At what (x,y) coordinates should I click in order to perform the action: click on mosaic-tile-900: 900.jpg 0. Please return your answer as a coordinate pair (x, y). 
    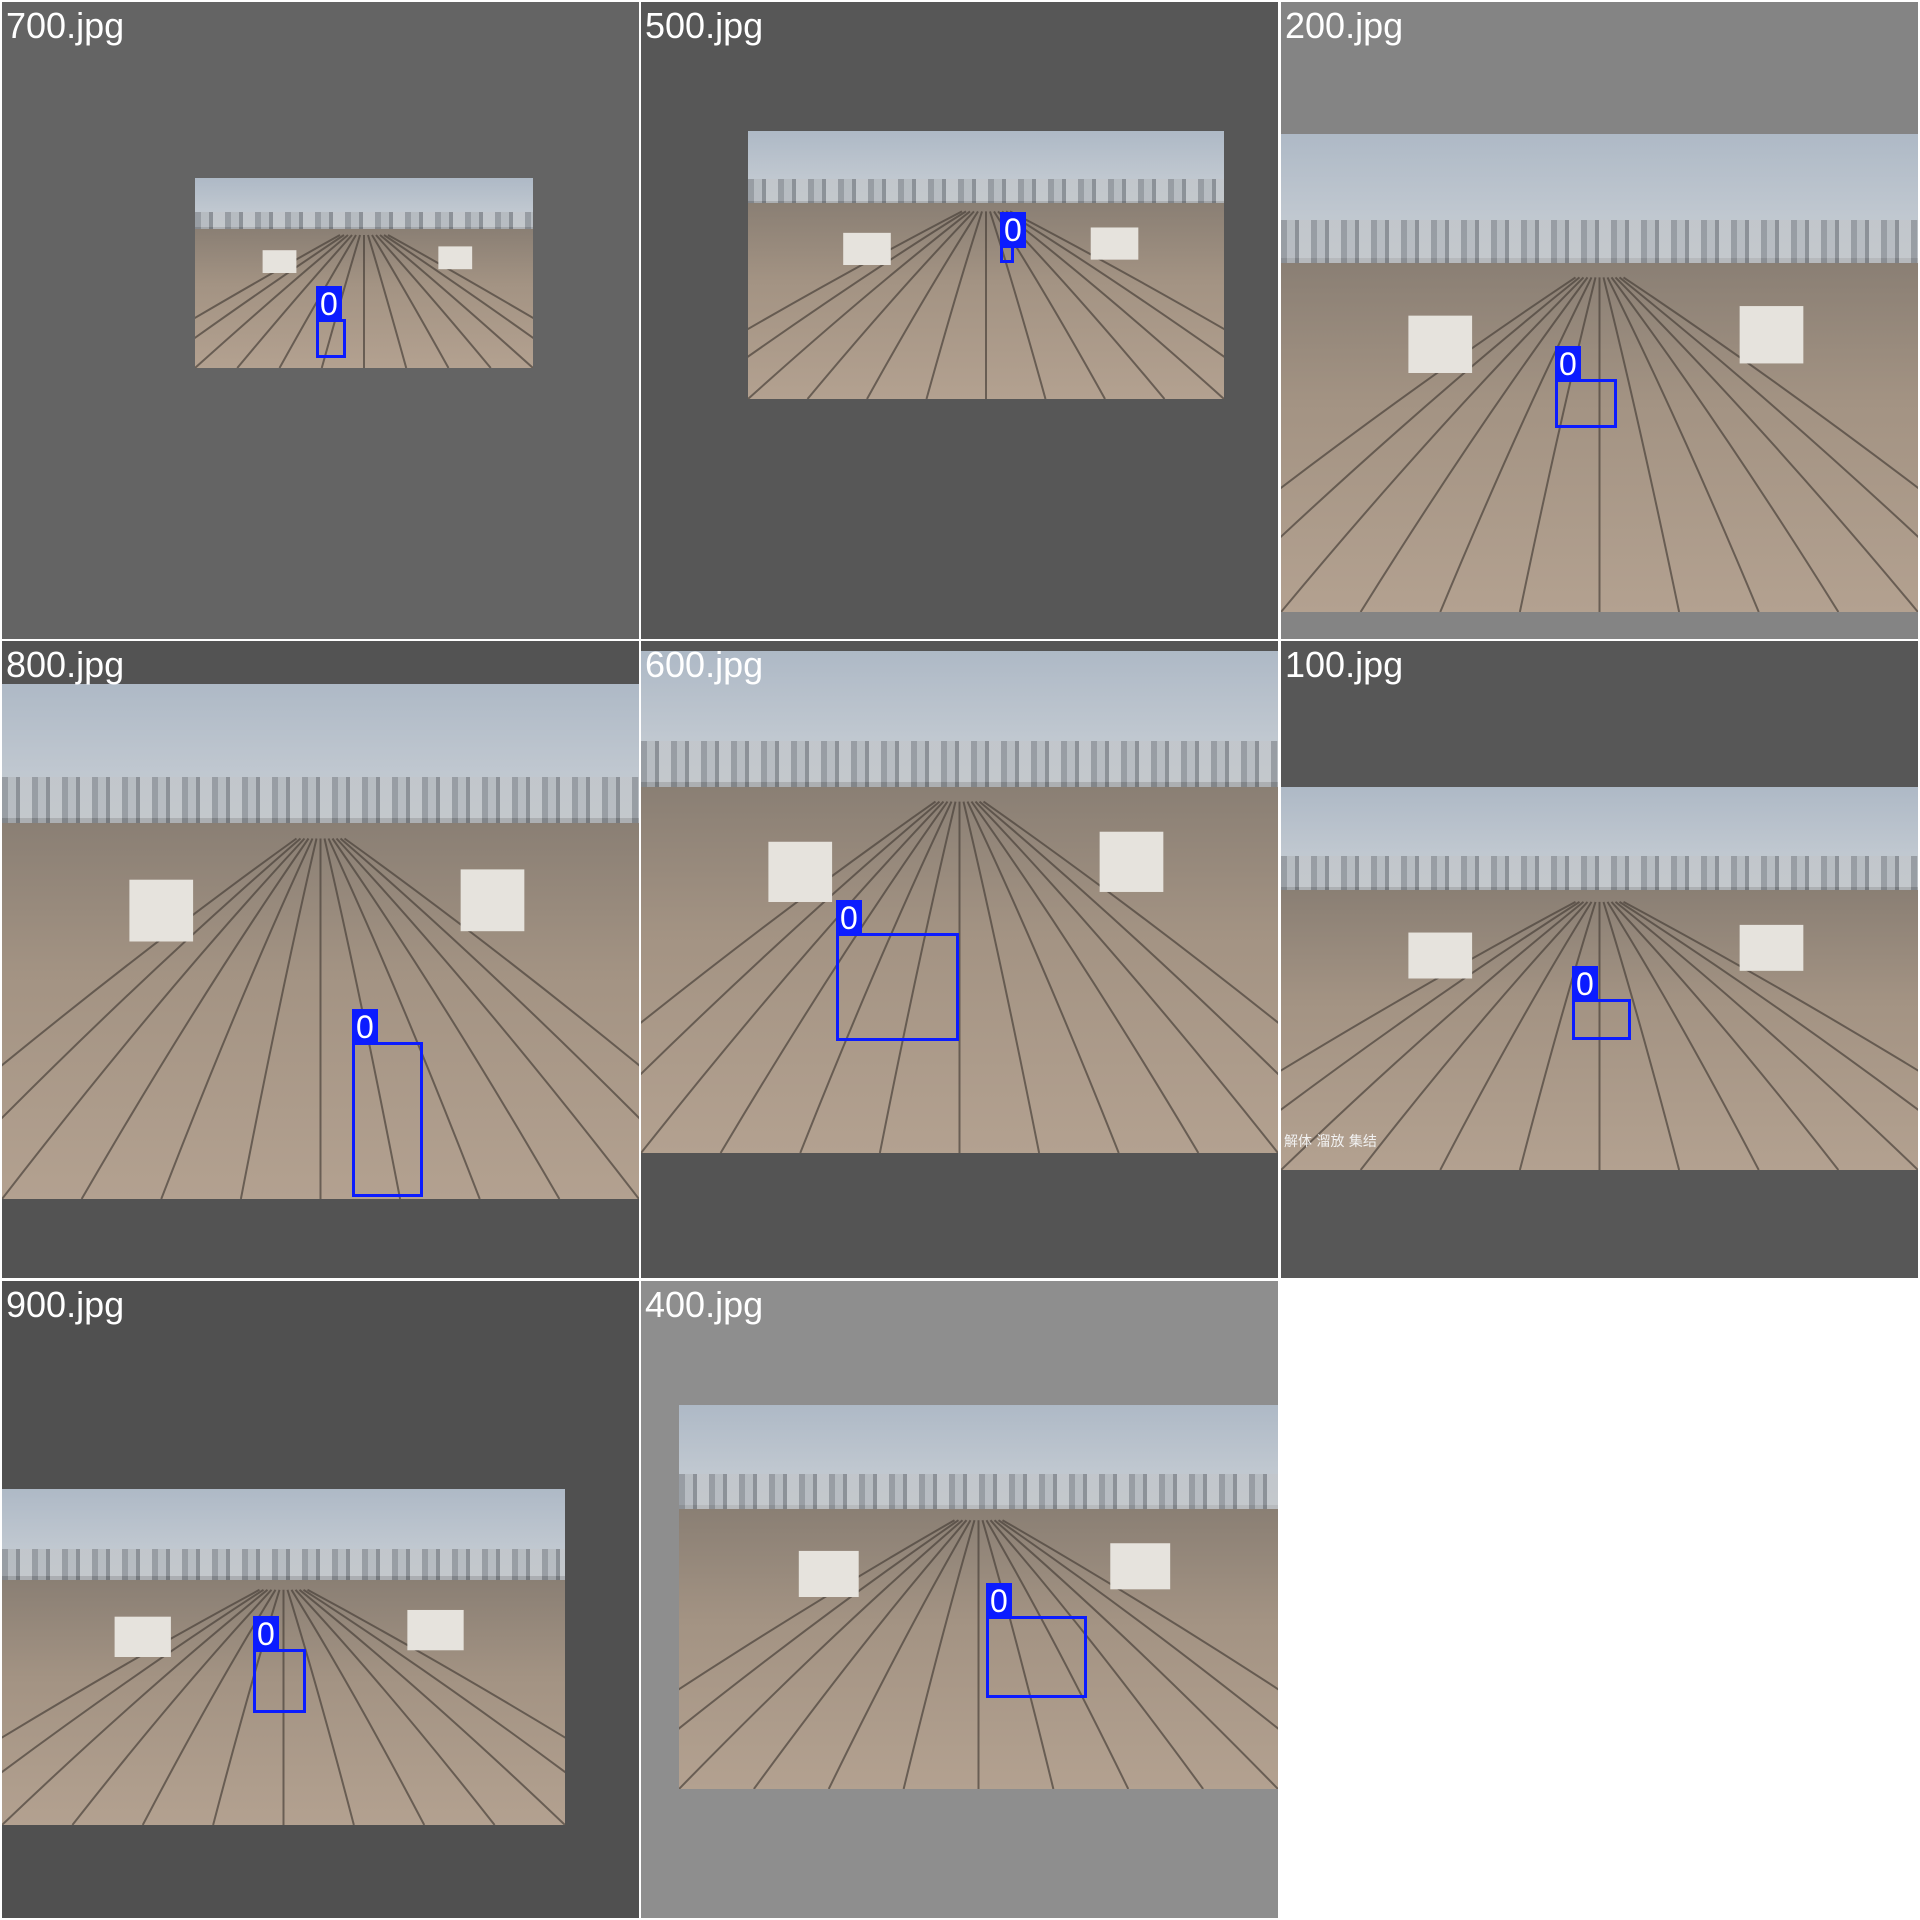
    Looking at the image, I should click on (320, 1599).